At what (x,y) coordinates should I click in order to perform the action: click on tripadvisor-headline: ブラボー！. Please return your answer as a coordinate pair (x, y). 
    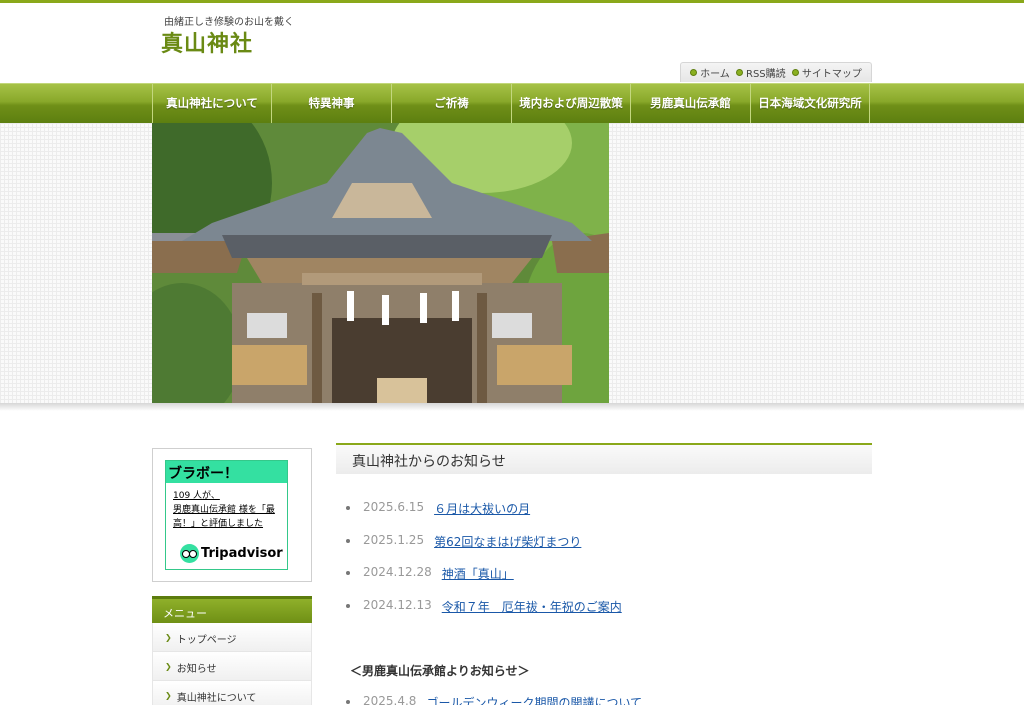
    Looking at the image, I should click on (226, 472).